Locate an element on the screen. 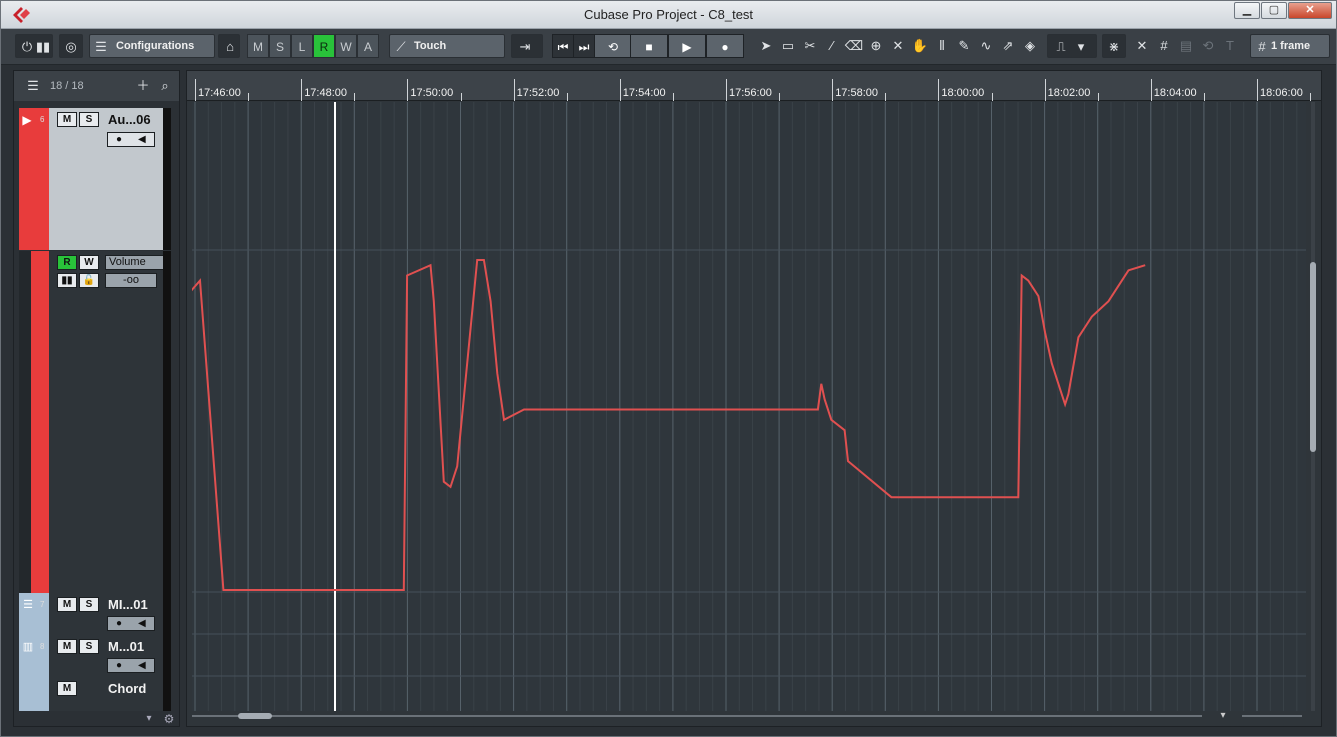 Image resolution: width=1337 pixels, height=737 pixels. record-button: ● is located at coordinates (725, 46).